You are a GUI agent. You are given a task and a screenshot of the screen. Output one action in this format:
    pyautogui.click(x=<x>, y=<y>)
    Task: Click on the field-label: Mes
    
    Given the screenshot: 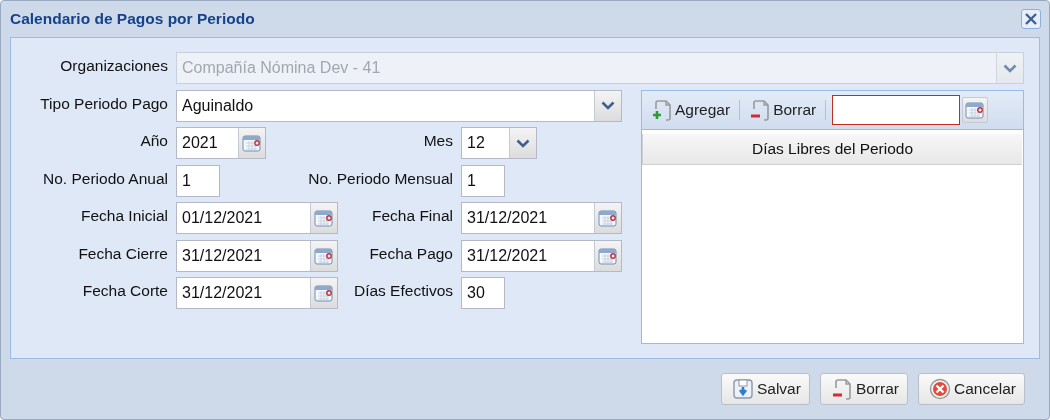 What is the action you would take?
    pyautogui.click(x=438, y=141)
    